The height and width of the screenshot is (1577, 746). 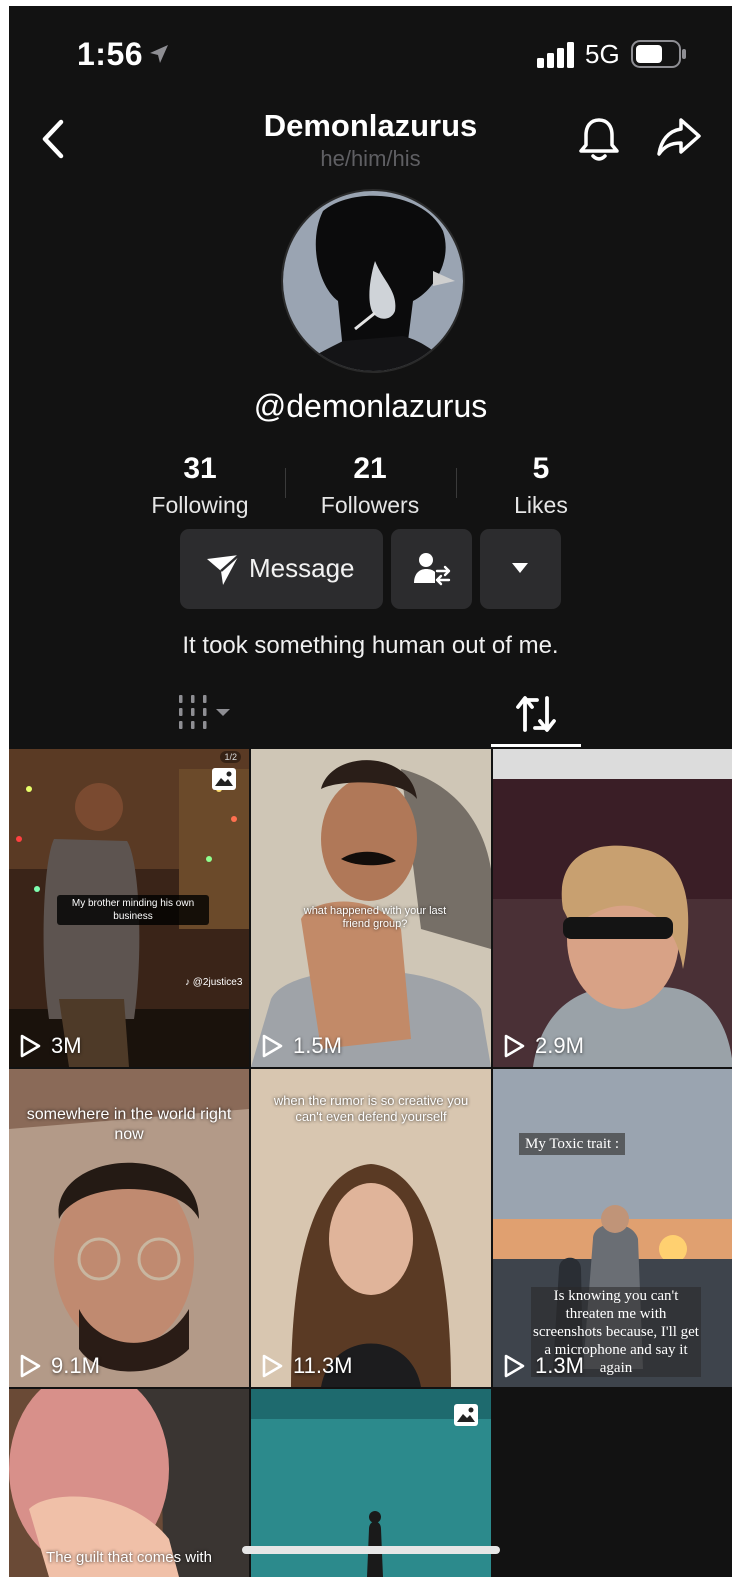 I want to click on message-button-label: Message, so click(x=302, y=568).